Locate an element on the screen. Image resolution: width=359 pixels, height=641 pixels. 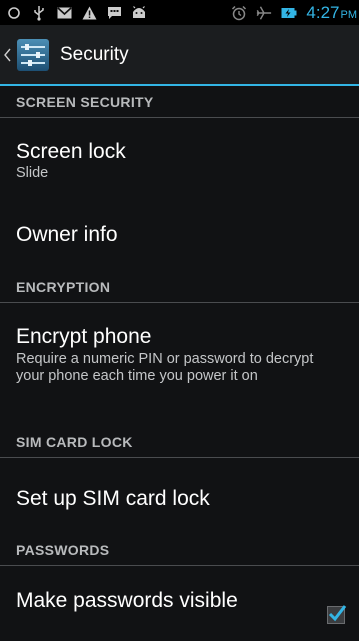
pref-sim-card-lock: Set up SIM card lock is located at coordinates (179, 496).